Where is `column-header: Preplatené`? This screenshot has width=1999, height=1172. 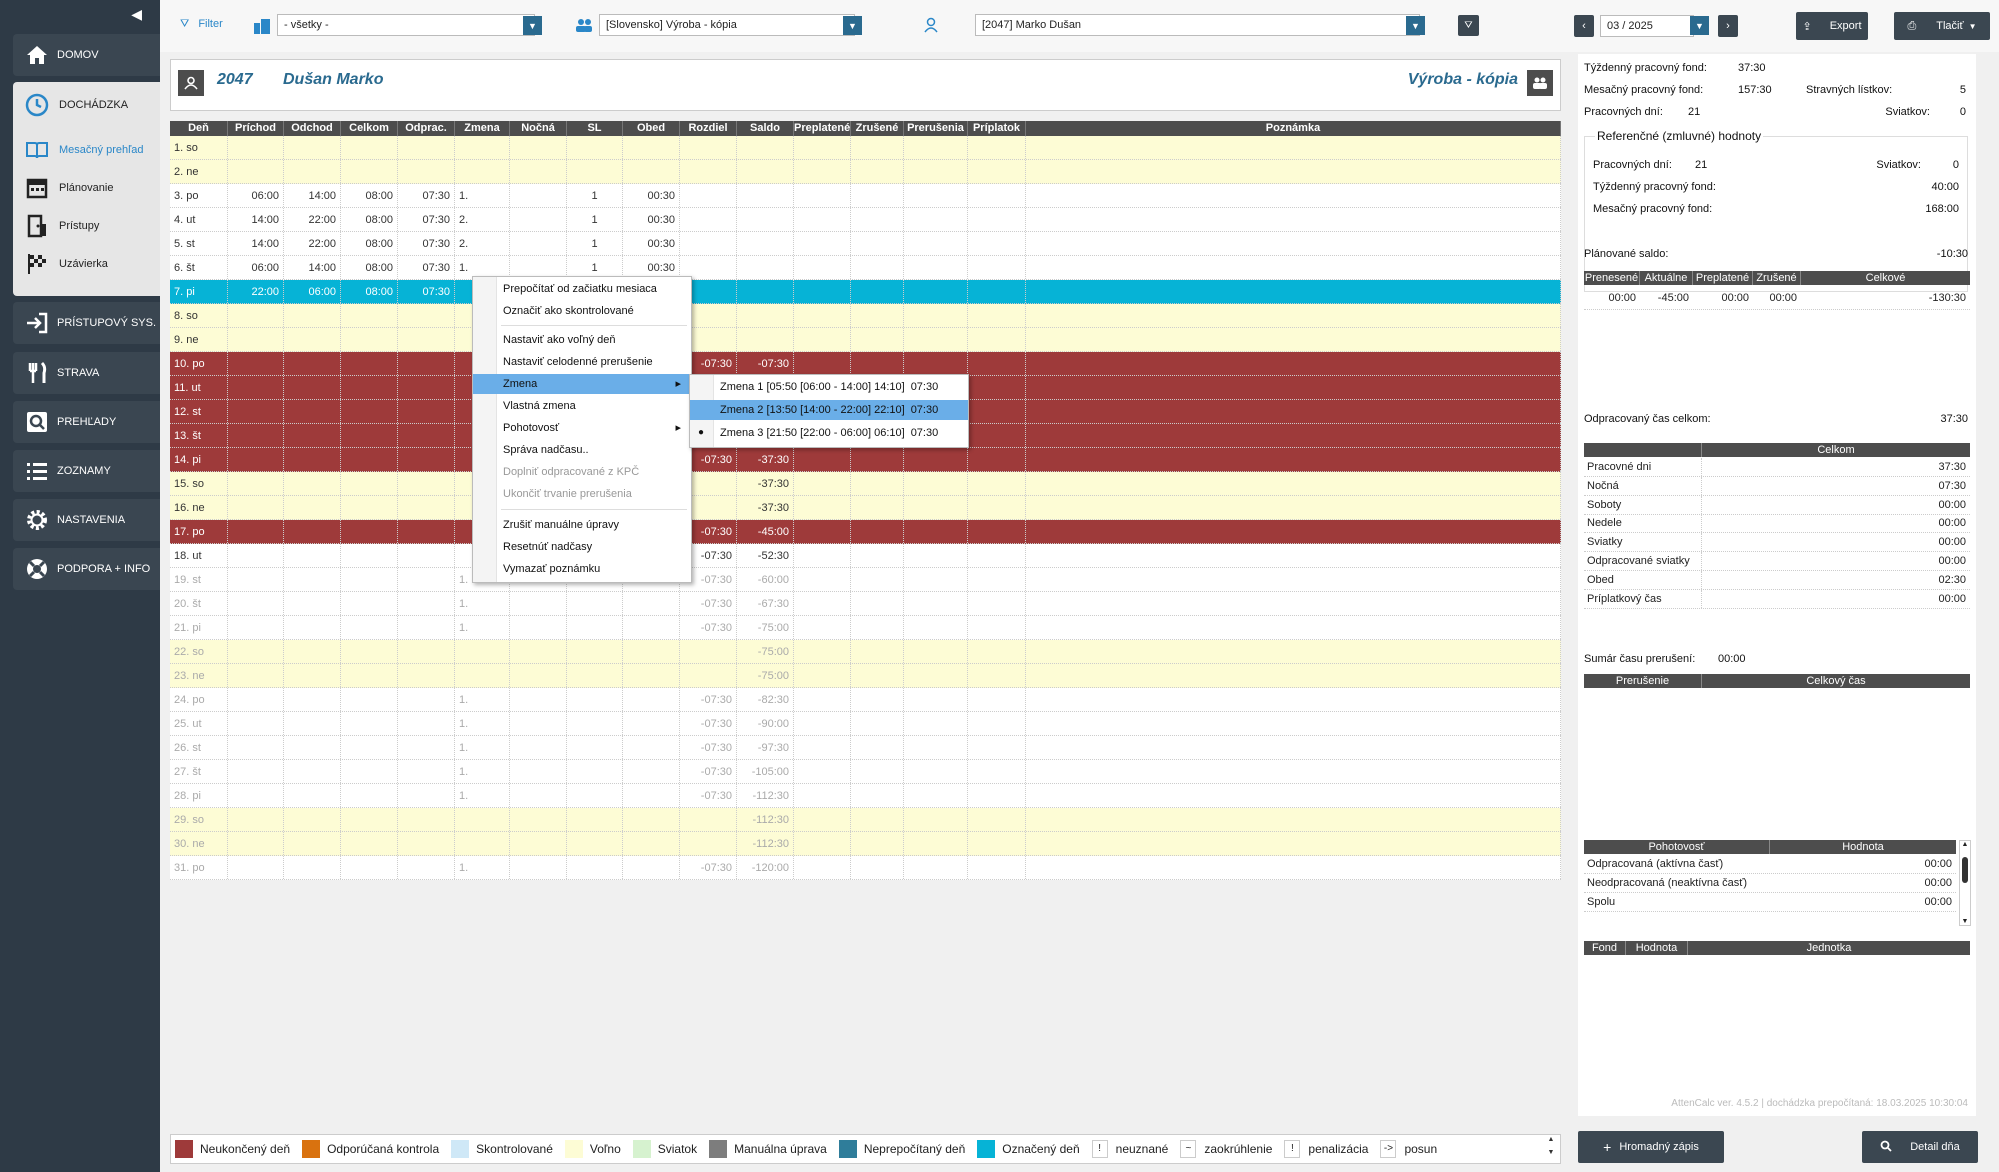 column-header: Preplatené is located at coordinates (822, 128).